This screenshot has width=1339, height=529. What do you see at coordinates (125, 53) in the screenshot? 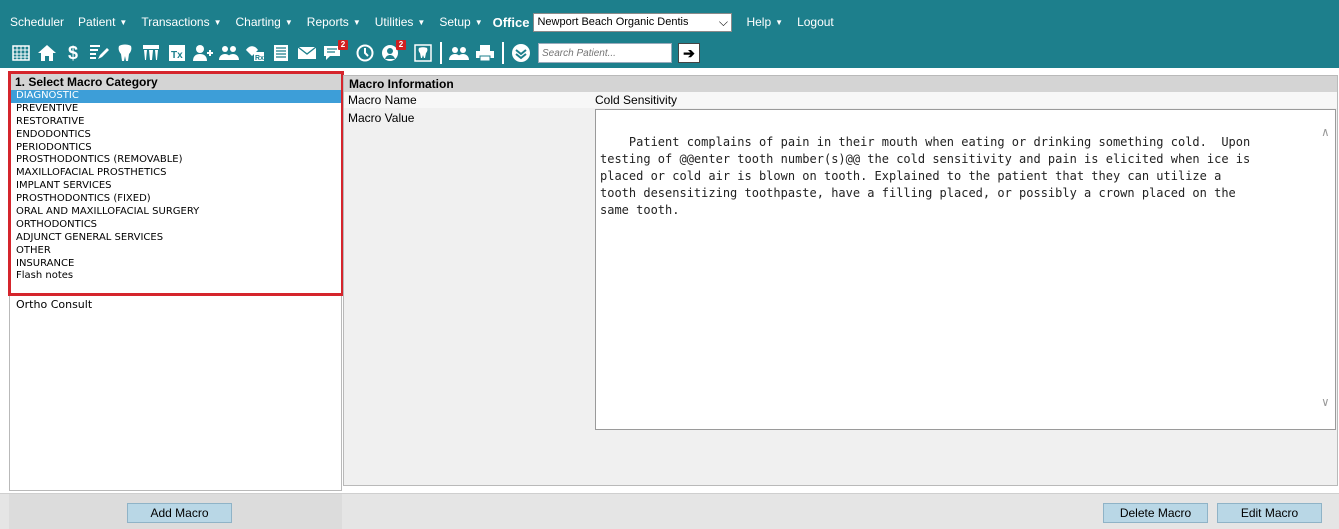
I see `tooth-icon` at bounding box center [125, 53].